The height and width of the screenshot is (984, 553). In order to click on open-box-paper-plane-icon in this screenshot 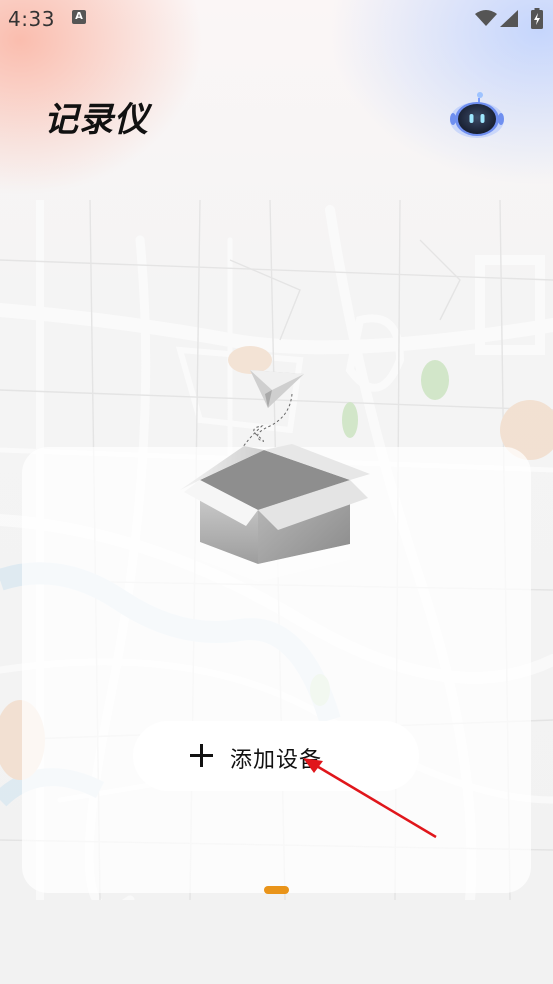, I will do `click(275, 476)`.